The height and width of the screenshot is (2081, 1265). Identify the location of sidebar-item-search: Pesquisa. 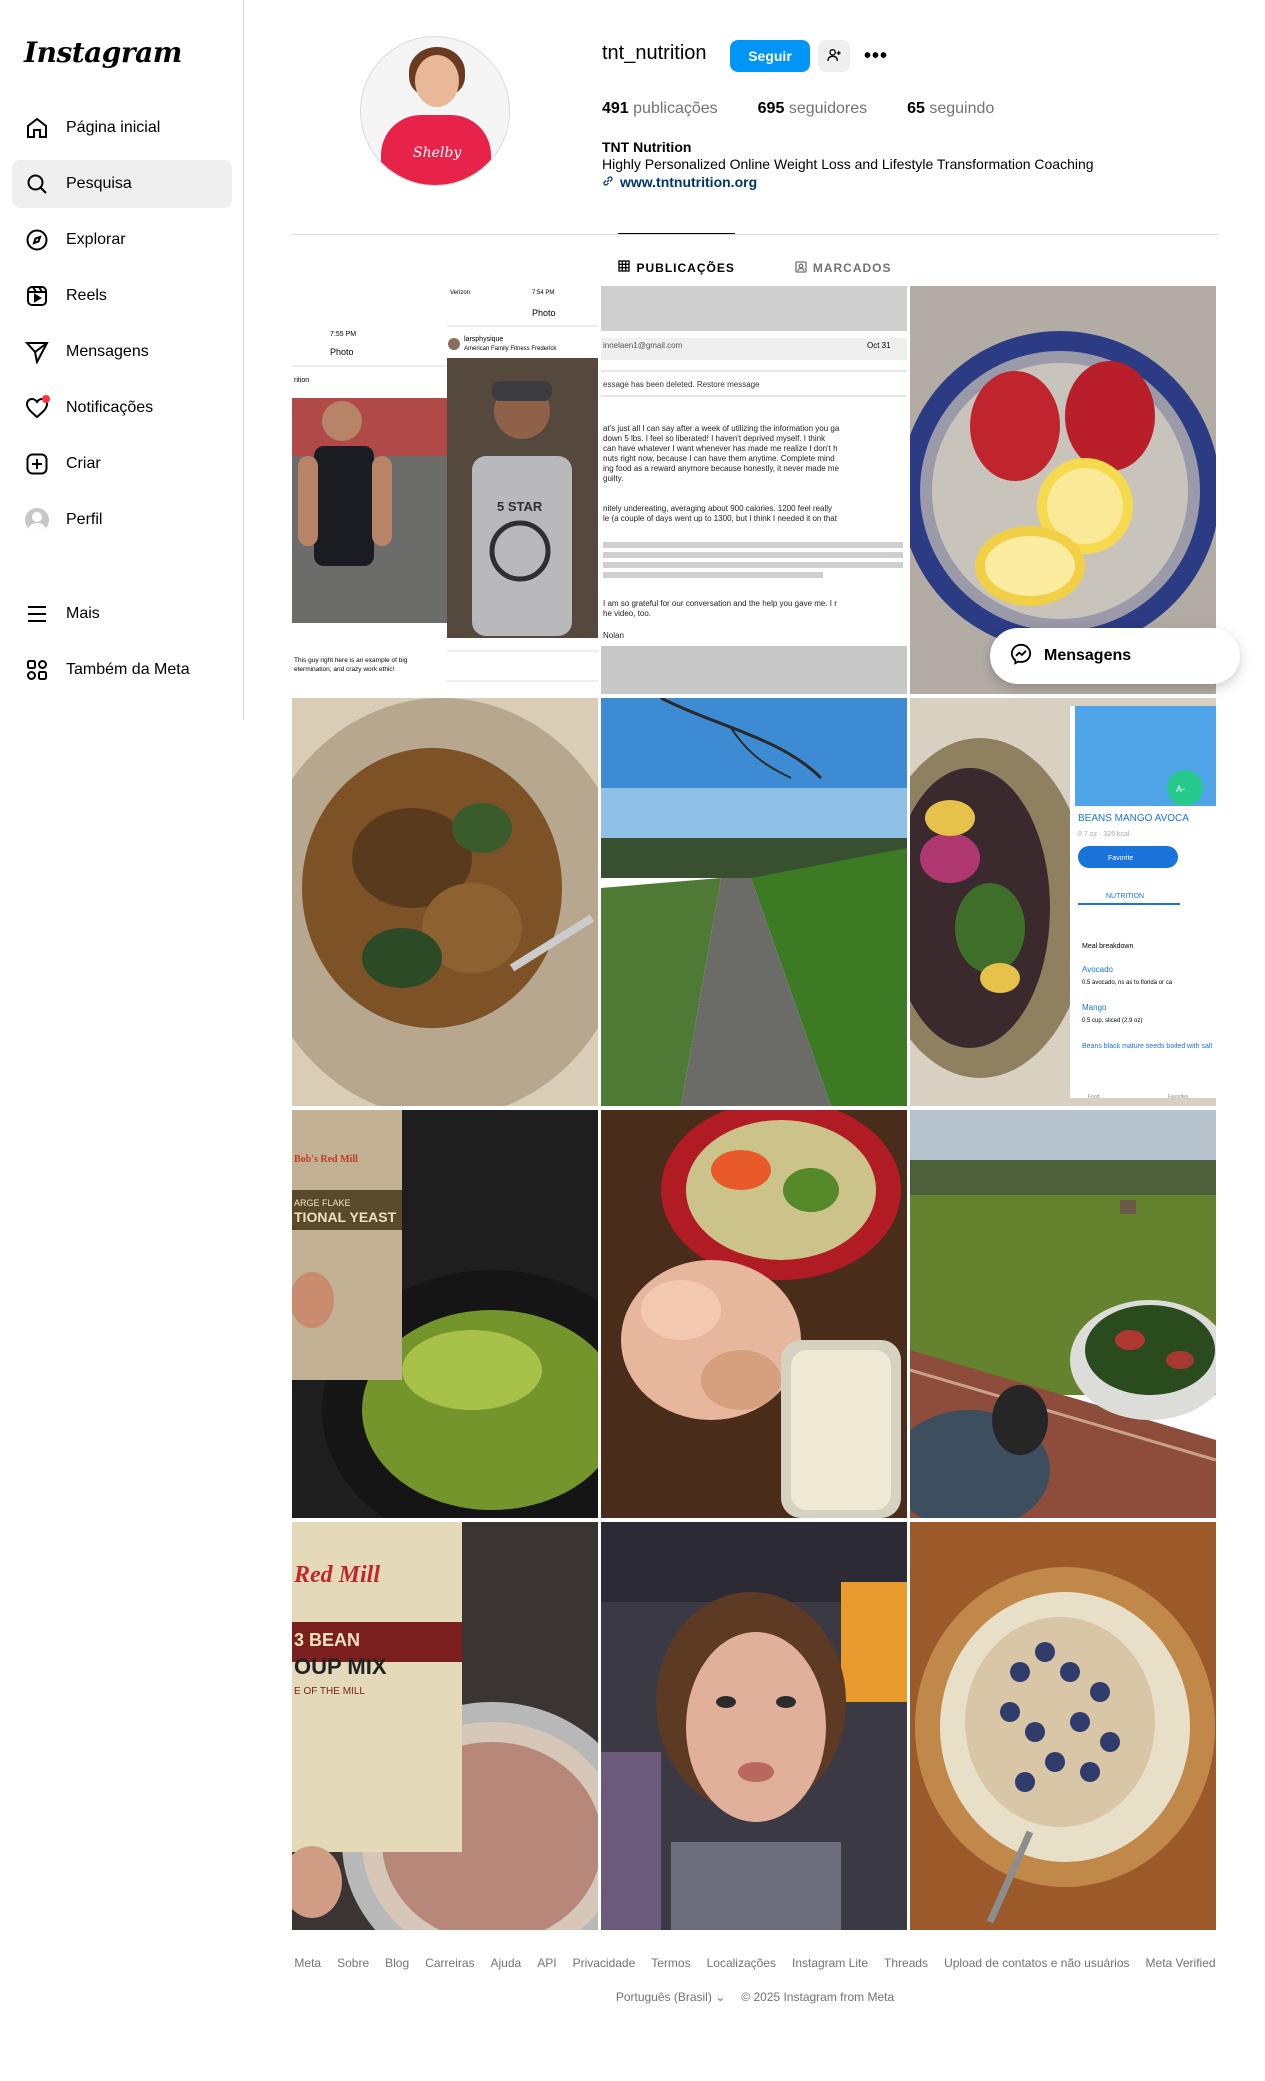
(122, 184).